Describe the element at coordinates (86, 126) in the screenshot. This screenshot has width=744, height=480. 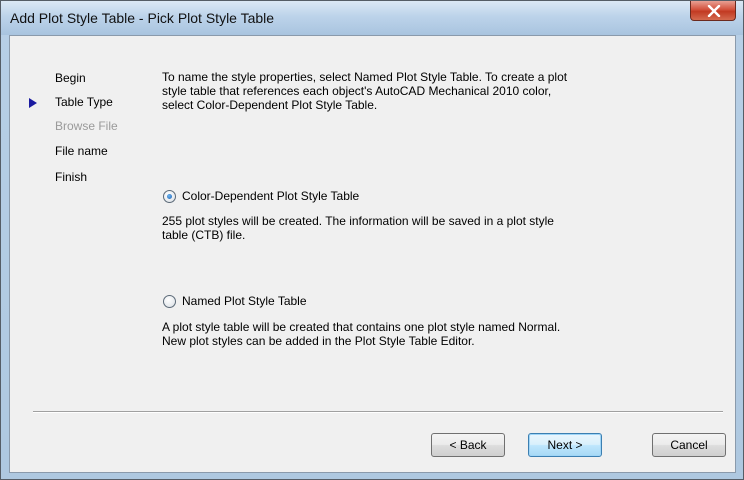
I see `step-browse-file: Browse File` at that location.